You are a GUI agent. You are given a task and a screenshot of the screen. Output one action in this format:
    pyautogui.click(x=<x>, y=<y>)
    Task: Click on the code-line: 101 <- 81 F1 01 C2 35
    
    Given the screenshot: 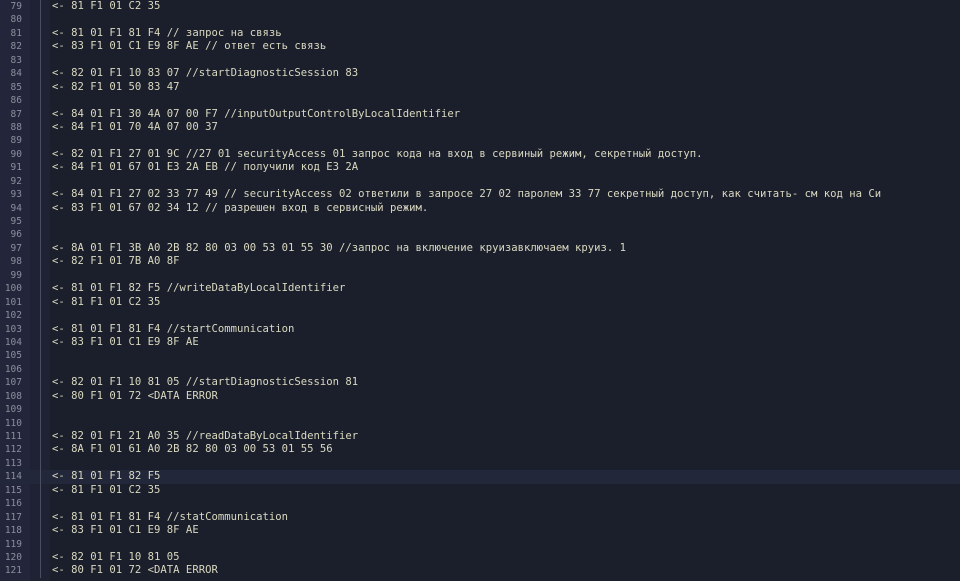 What is the action you would take?
    pyautogui.click(x=480, y=302)
    